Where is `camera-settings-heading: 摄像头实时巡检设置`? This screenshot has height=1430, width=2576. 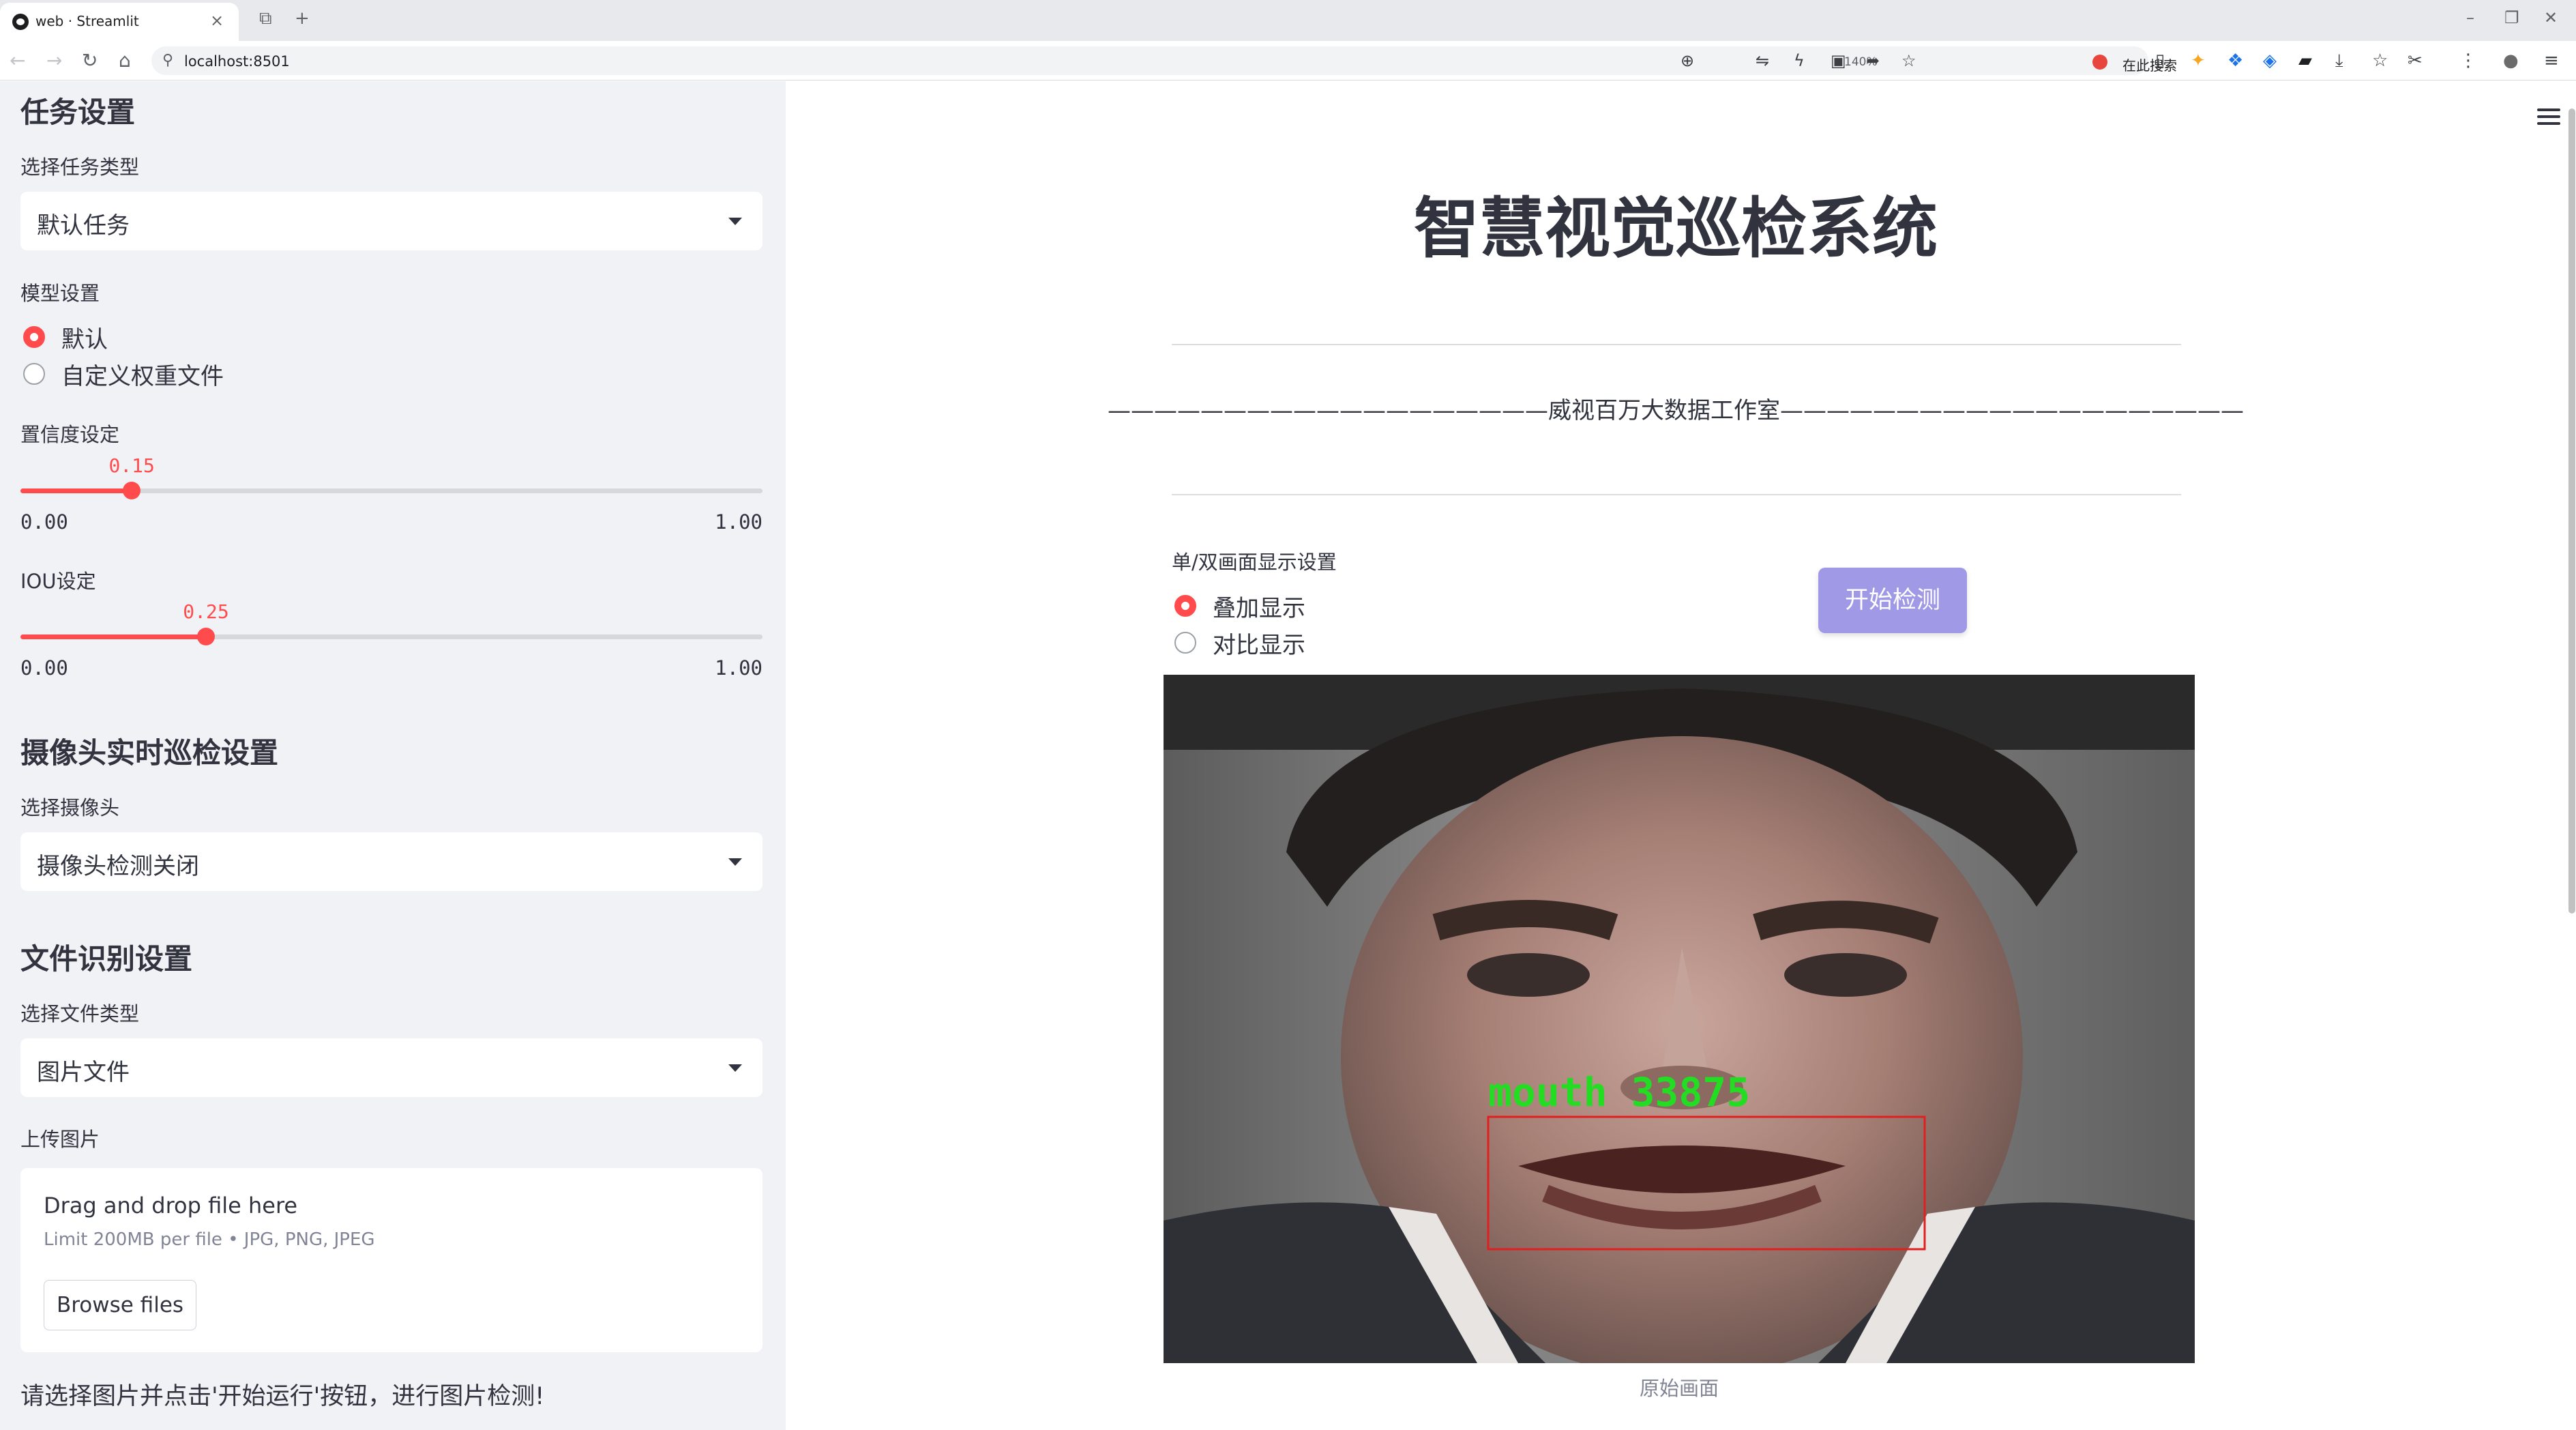 camera-settings-heading: 摄像头实时巡检设置 is located at coordinates (149, 753).